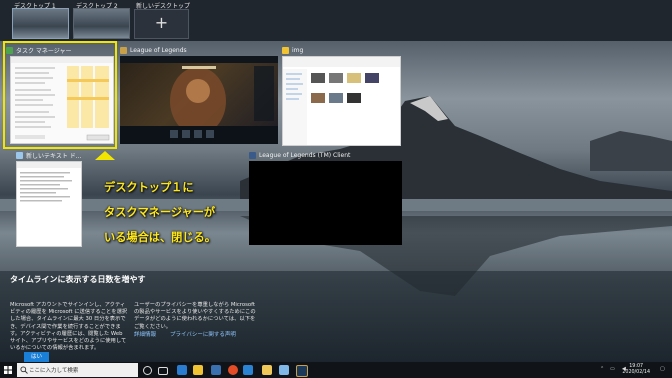 The image size is (672, 378). I want to click on notepad-preview, so click(49, 204).